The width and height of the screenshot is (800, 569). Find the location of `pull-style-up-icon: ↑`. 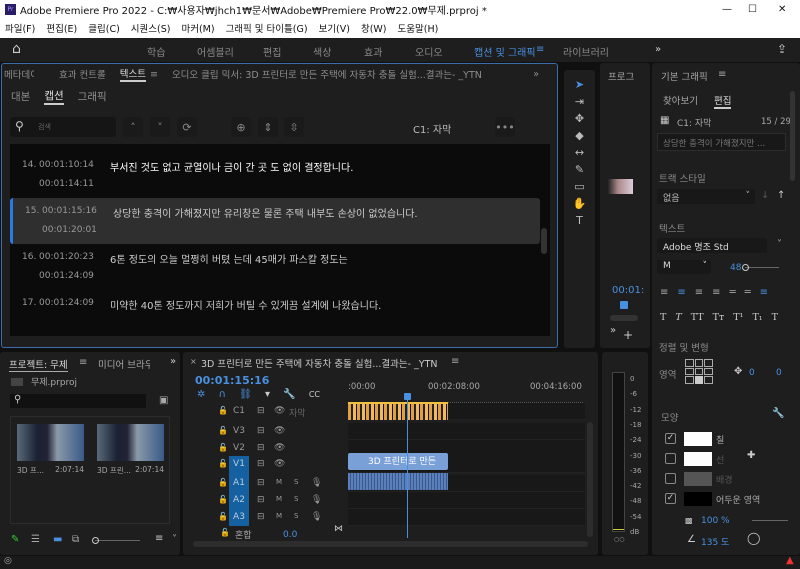

pull-style-up-icon: ↑ is located at coordinates (781, 195).